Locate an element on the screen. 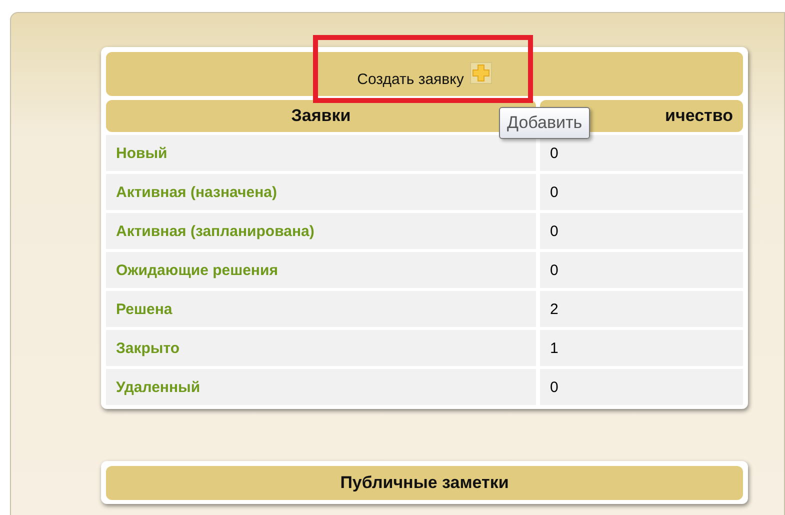 This screenshot has width=785, height=515. status-link: Ожидающие решения is located at coordinates (321, 270).